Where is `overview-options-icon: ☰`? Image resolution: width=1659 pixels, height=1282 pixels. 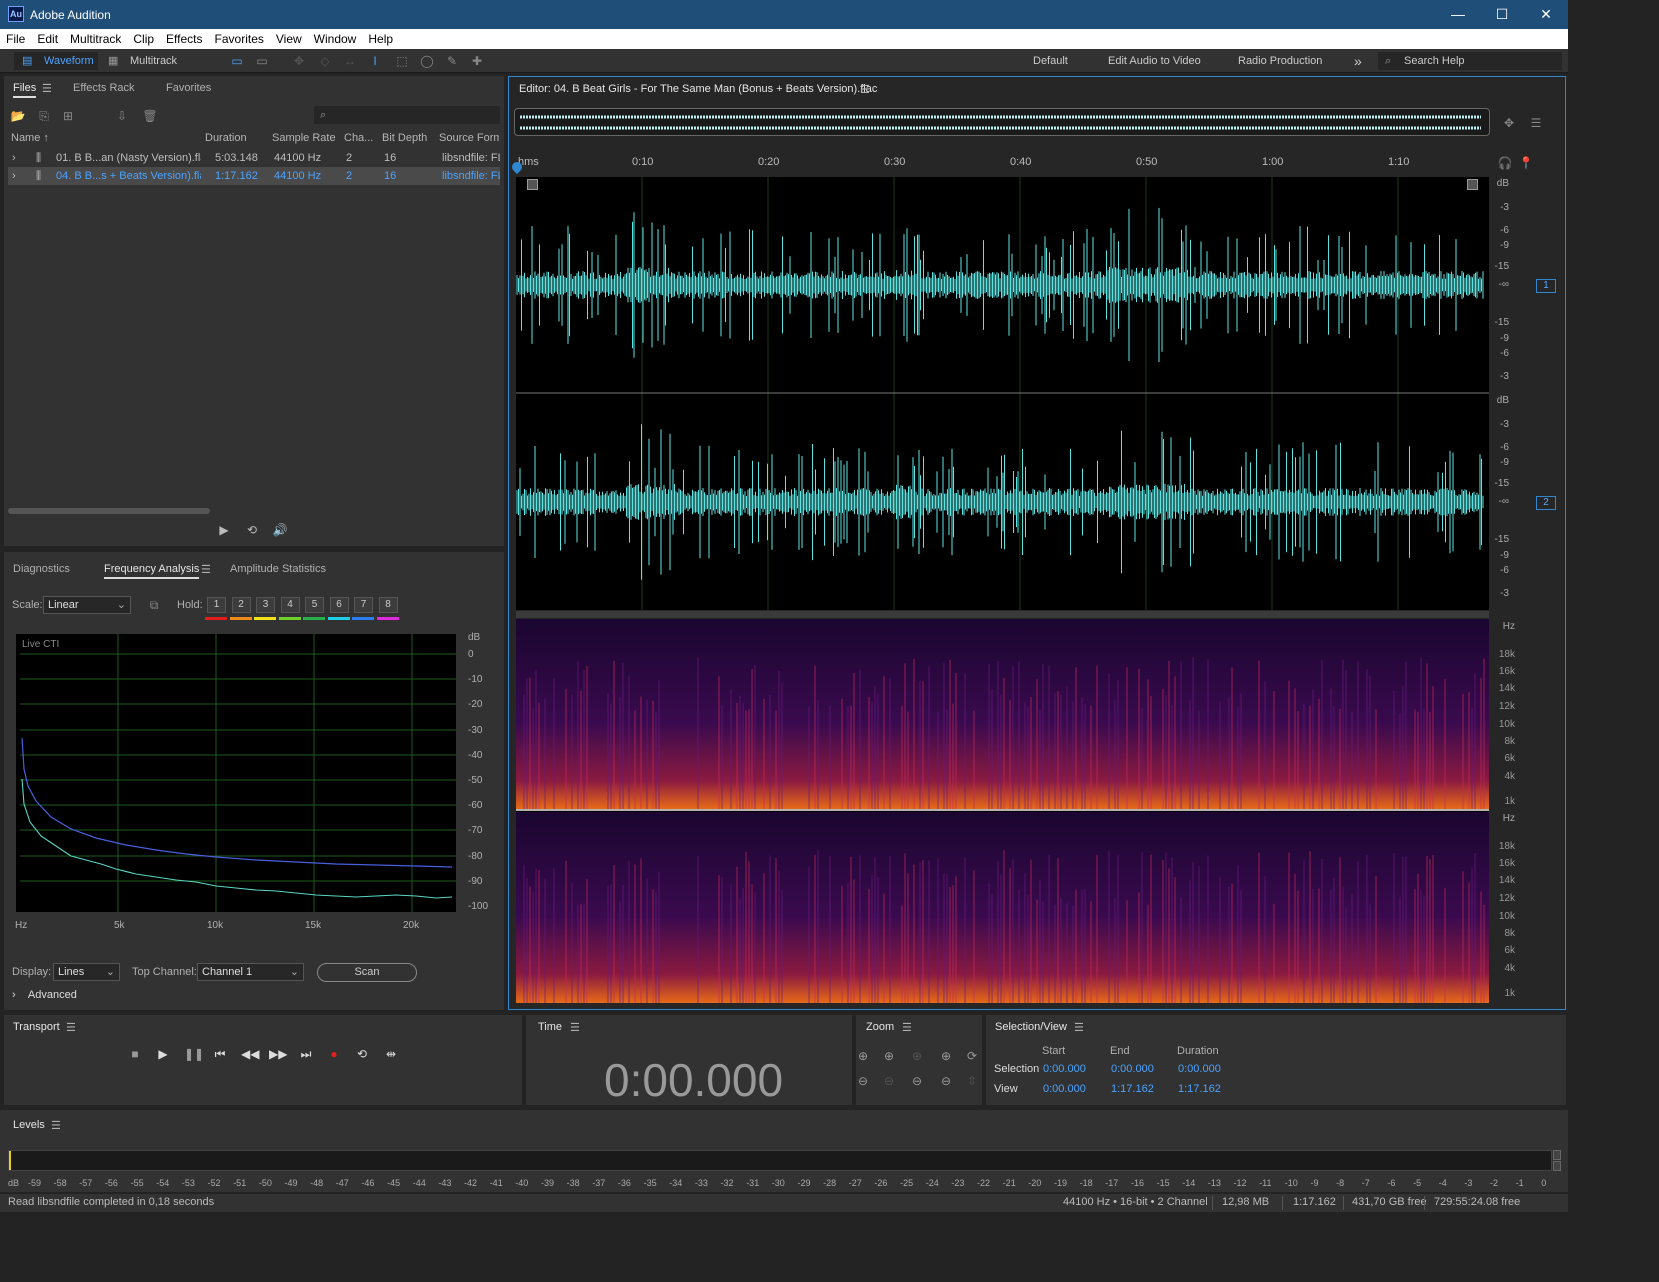 overview-options-icon: ☰ is located at coordinates (1536, 123).